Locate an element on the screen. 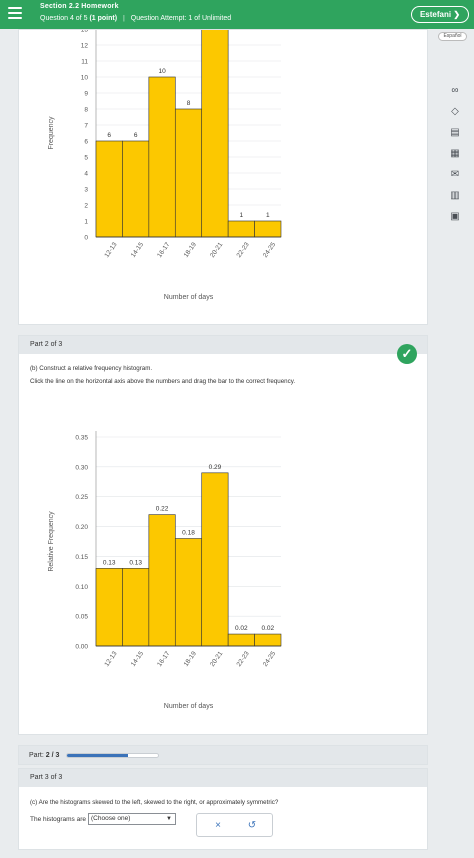  glasses-icon: ∞ is located at coordinates (455, 91).